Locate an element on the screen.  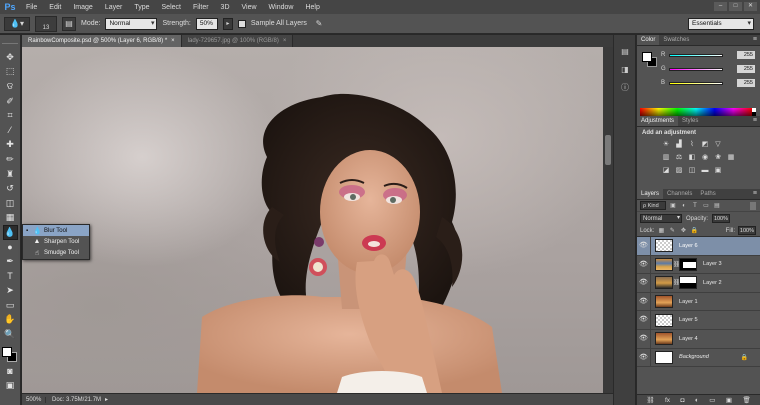
toolbox-grip is located at coordinates (10, 44).